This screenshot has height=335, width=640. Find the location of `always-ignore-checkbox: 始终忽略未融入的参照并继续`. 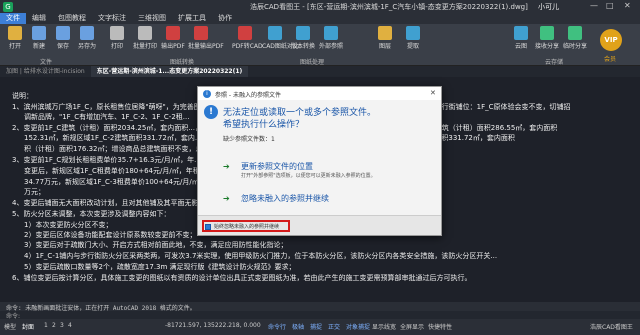

always-ignore-checkbox: 始终忽略未融入的参照并继续 is located at coordinates (246, 226).